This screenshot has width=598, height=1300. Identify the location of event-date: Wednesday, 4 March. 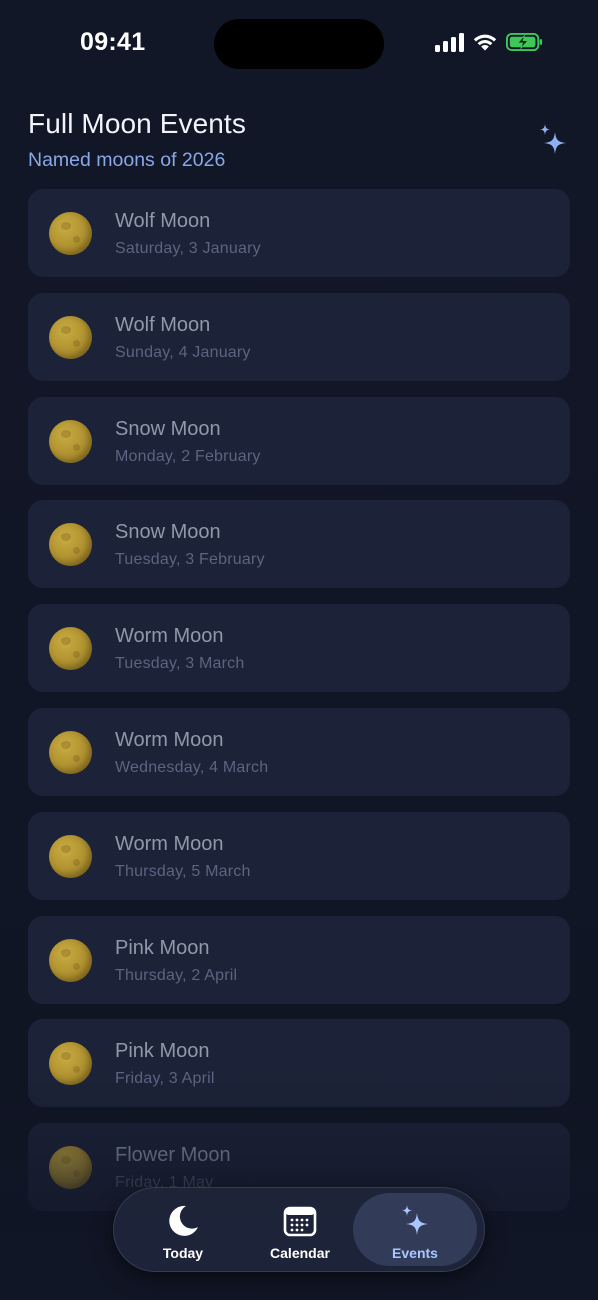
(192, 767).